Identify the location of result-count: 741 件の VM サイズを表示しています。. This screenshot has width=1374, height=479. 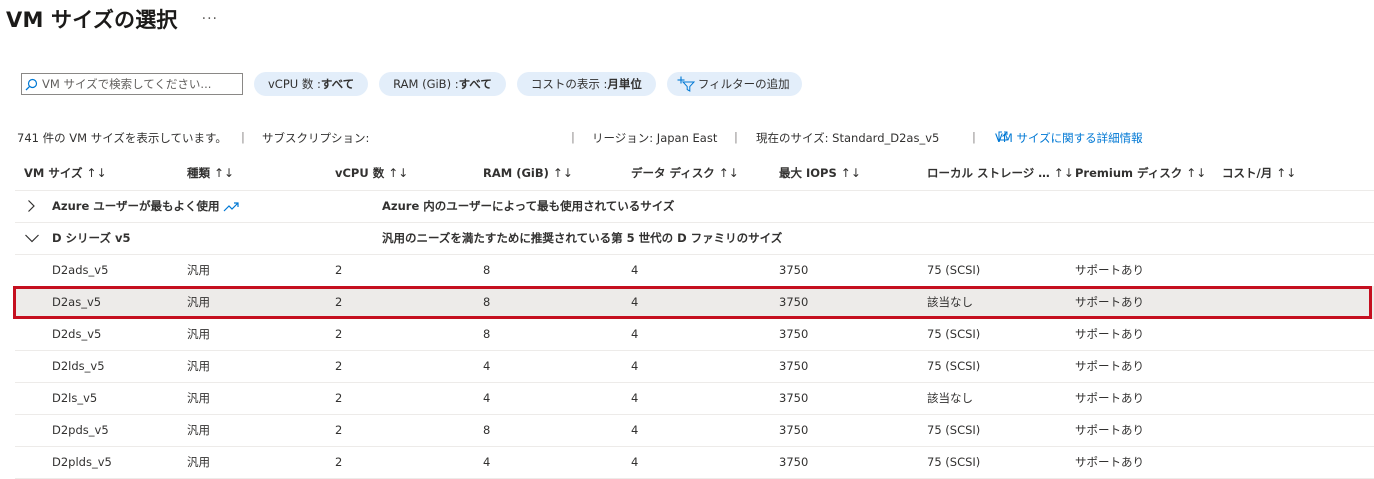
(122, 138).